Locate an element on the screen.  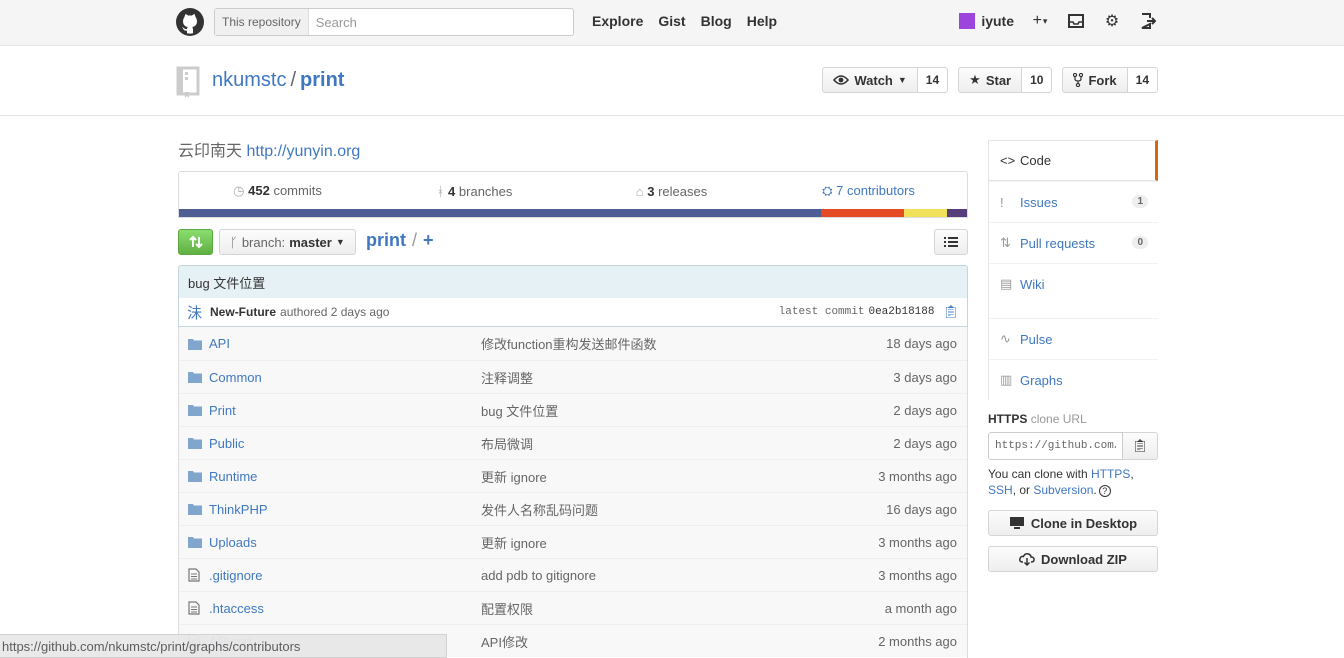
clone-url-text: clone URL is located at coordinates (1058, 419).